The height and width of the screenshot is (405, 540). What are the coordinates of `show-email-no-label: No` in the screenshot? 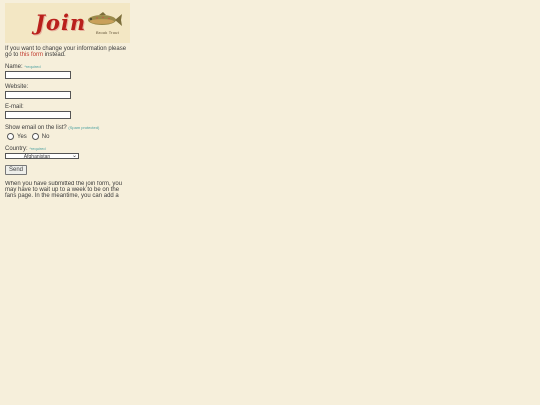 It's located at (45, 136).